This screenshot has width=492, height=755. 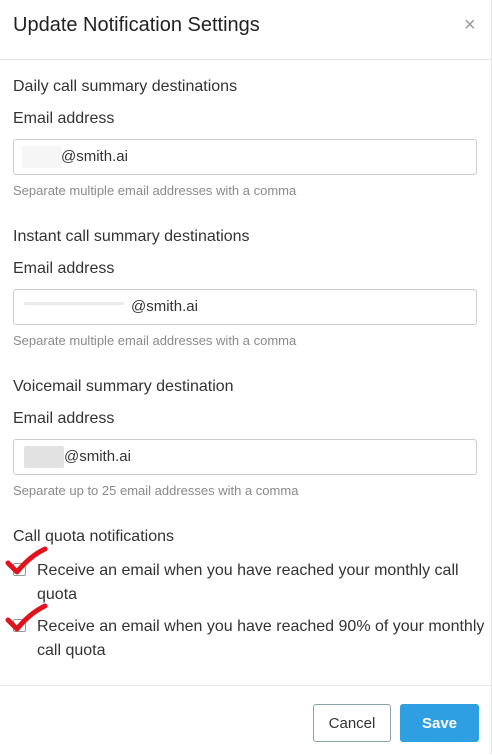 What do you see at coordinates (245, 307) in the screenshot?
I see `instant-email-input: @smith.ai` at bounding box center [245, 307].